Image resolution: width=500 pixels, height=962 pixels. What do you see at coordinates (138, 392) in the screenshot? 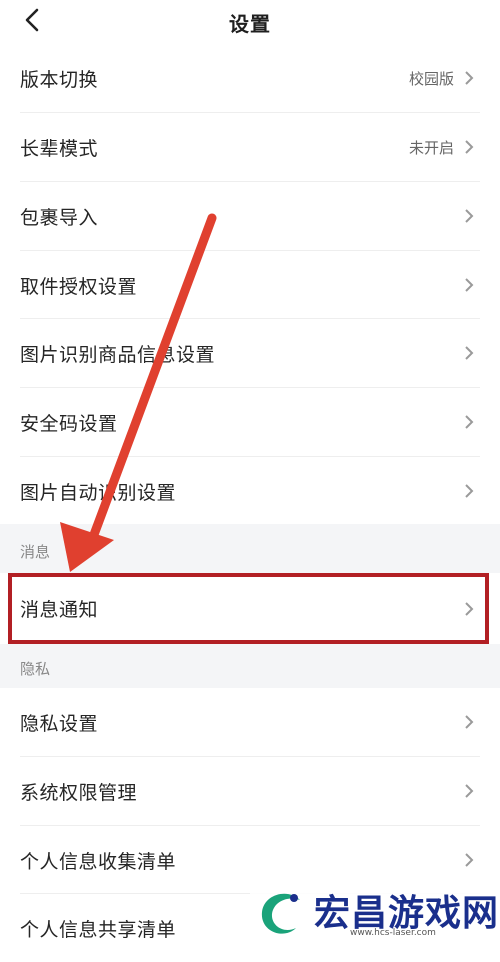
I see `annotation-arrow-icon` at bounding box center [138, 392].